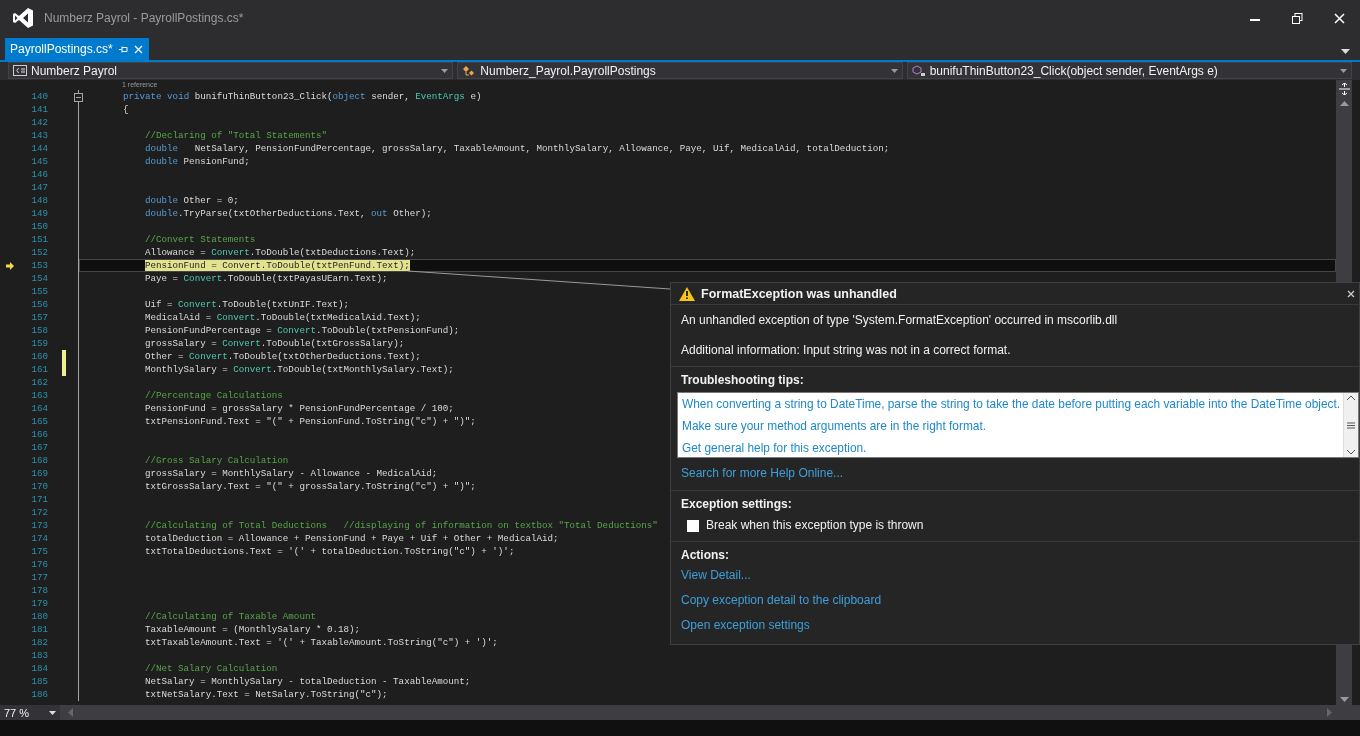 This screenshot has height=736, width=1360. Describe the element at coordinates (299, 408) in the screenshot. I see `code-line: PensionFund = grossSalary * PensionFundPercentage / 100;` at that location.